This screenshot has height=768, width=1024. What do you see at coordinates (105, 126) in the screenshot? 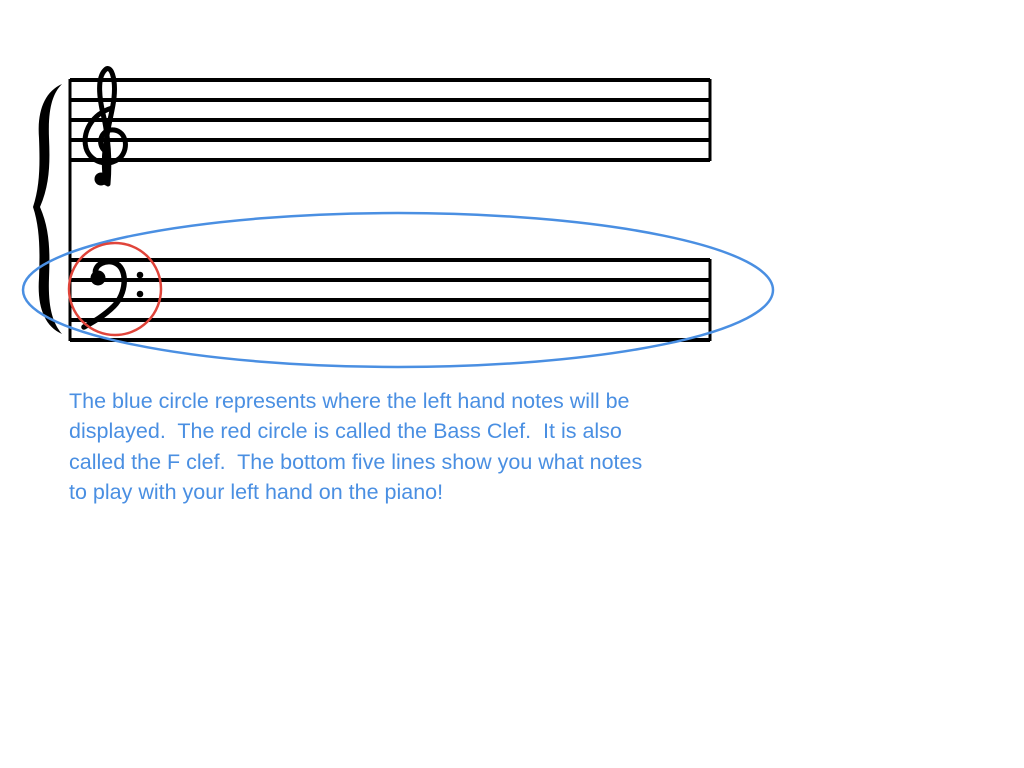
I see `treble-clef-icon` at bounding box center [105, 126].